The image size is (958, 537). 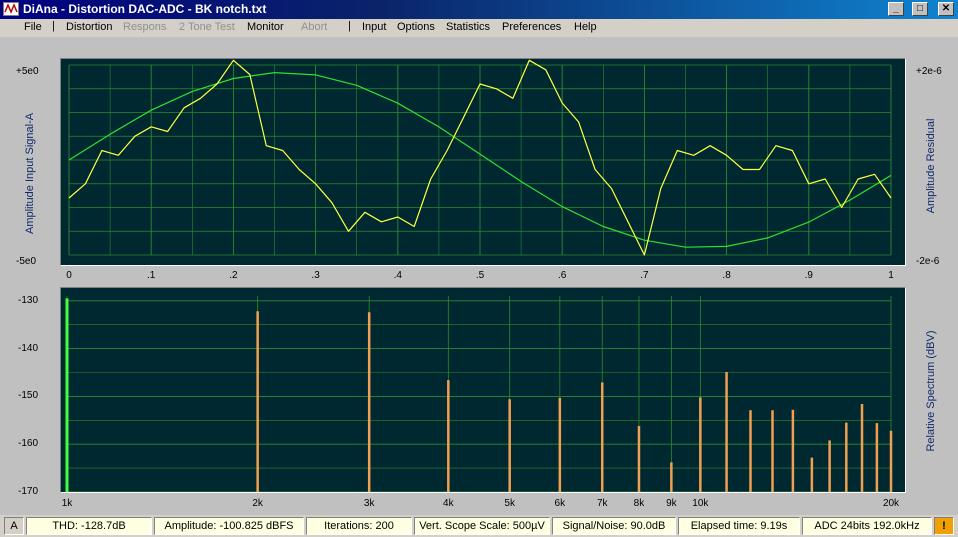 I want to click on menu-file: File, so click(x=33, y=27).